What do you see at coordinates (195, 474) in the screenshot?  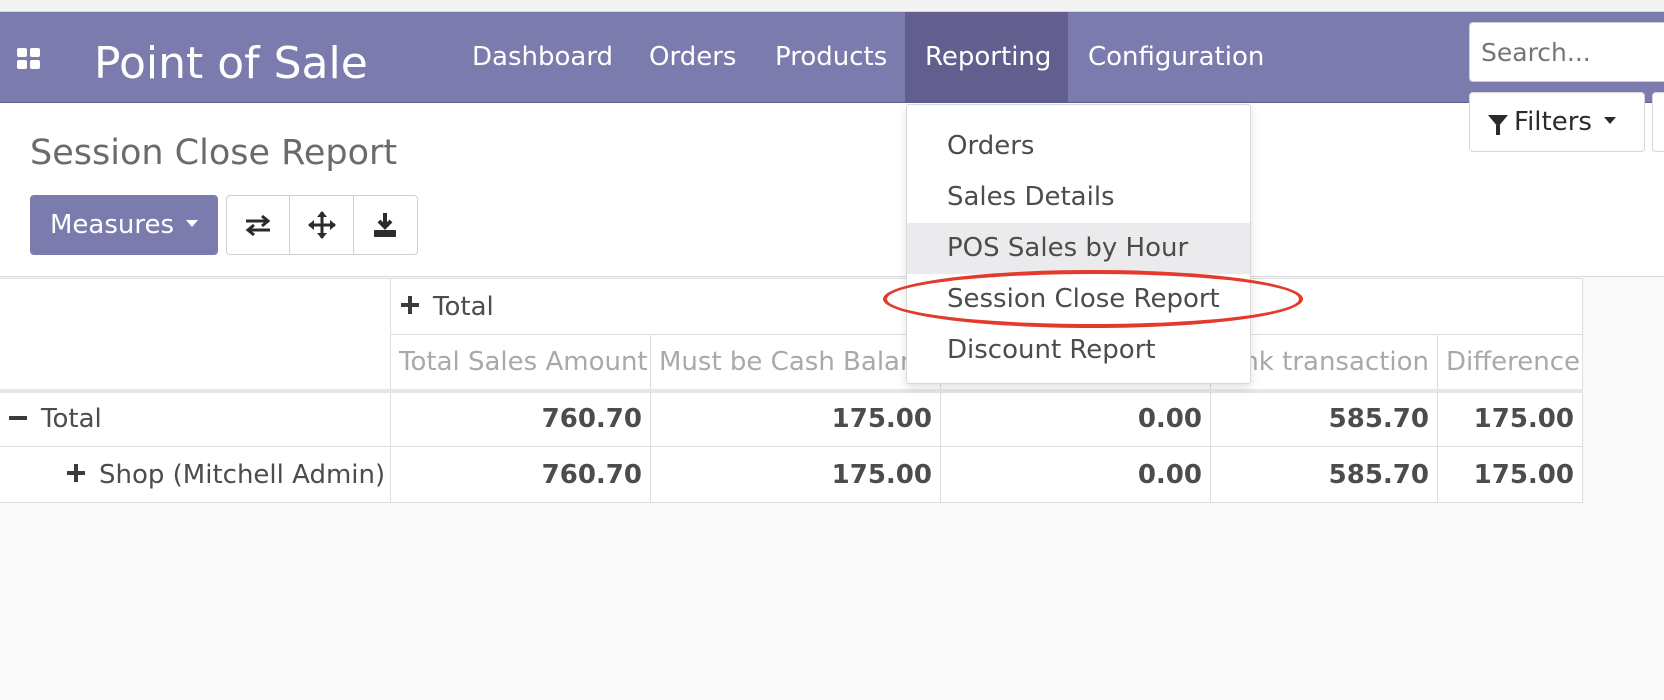 I see `row-header-shop: Shop (Mitchell Admin)` at bounding box center [195, 474].